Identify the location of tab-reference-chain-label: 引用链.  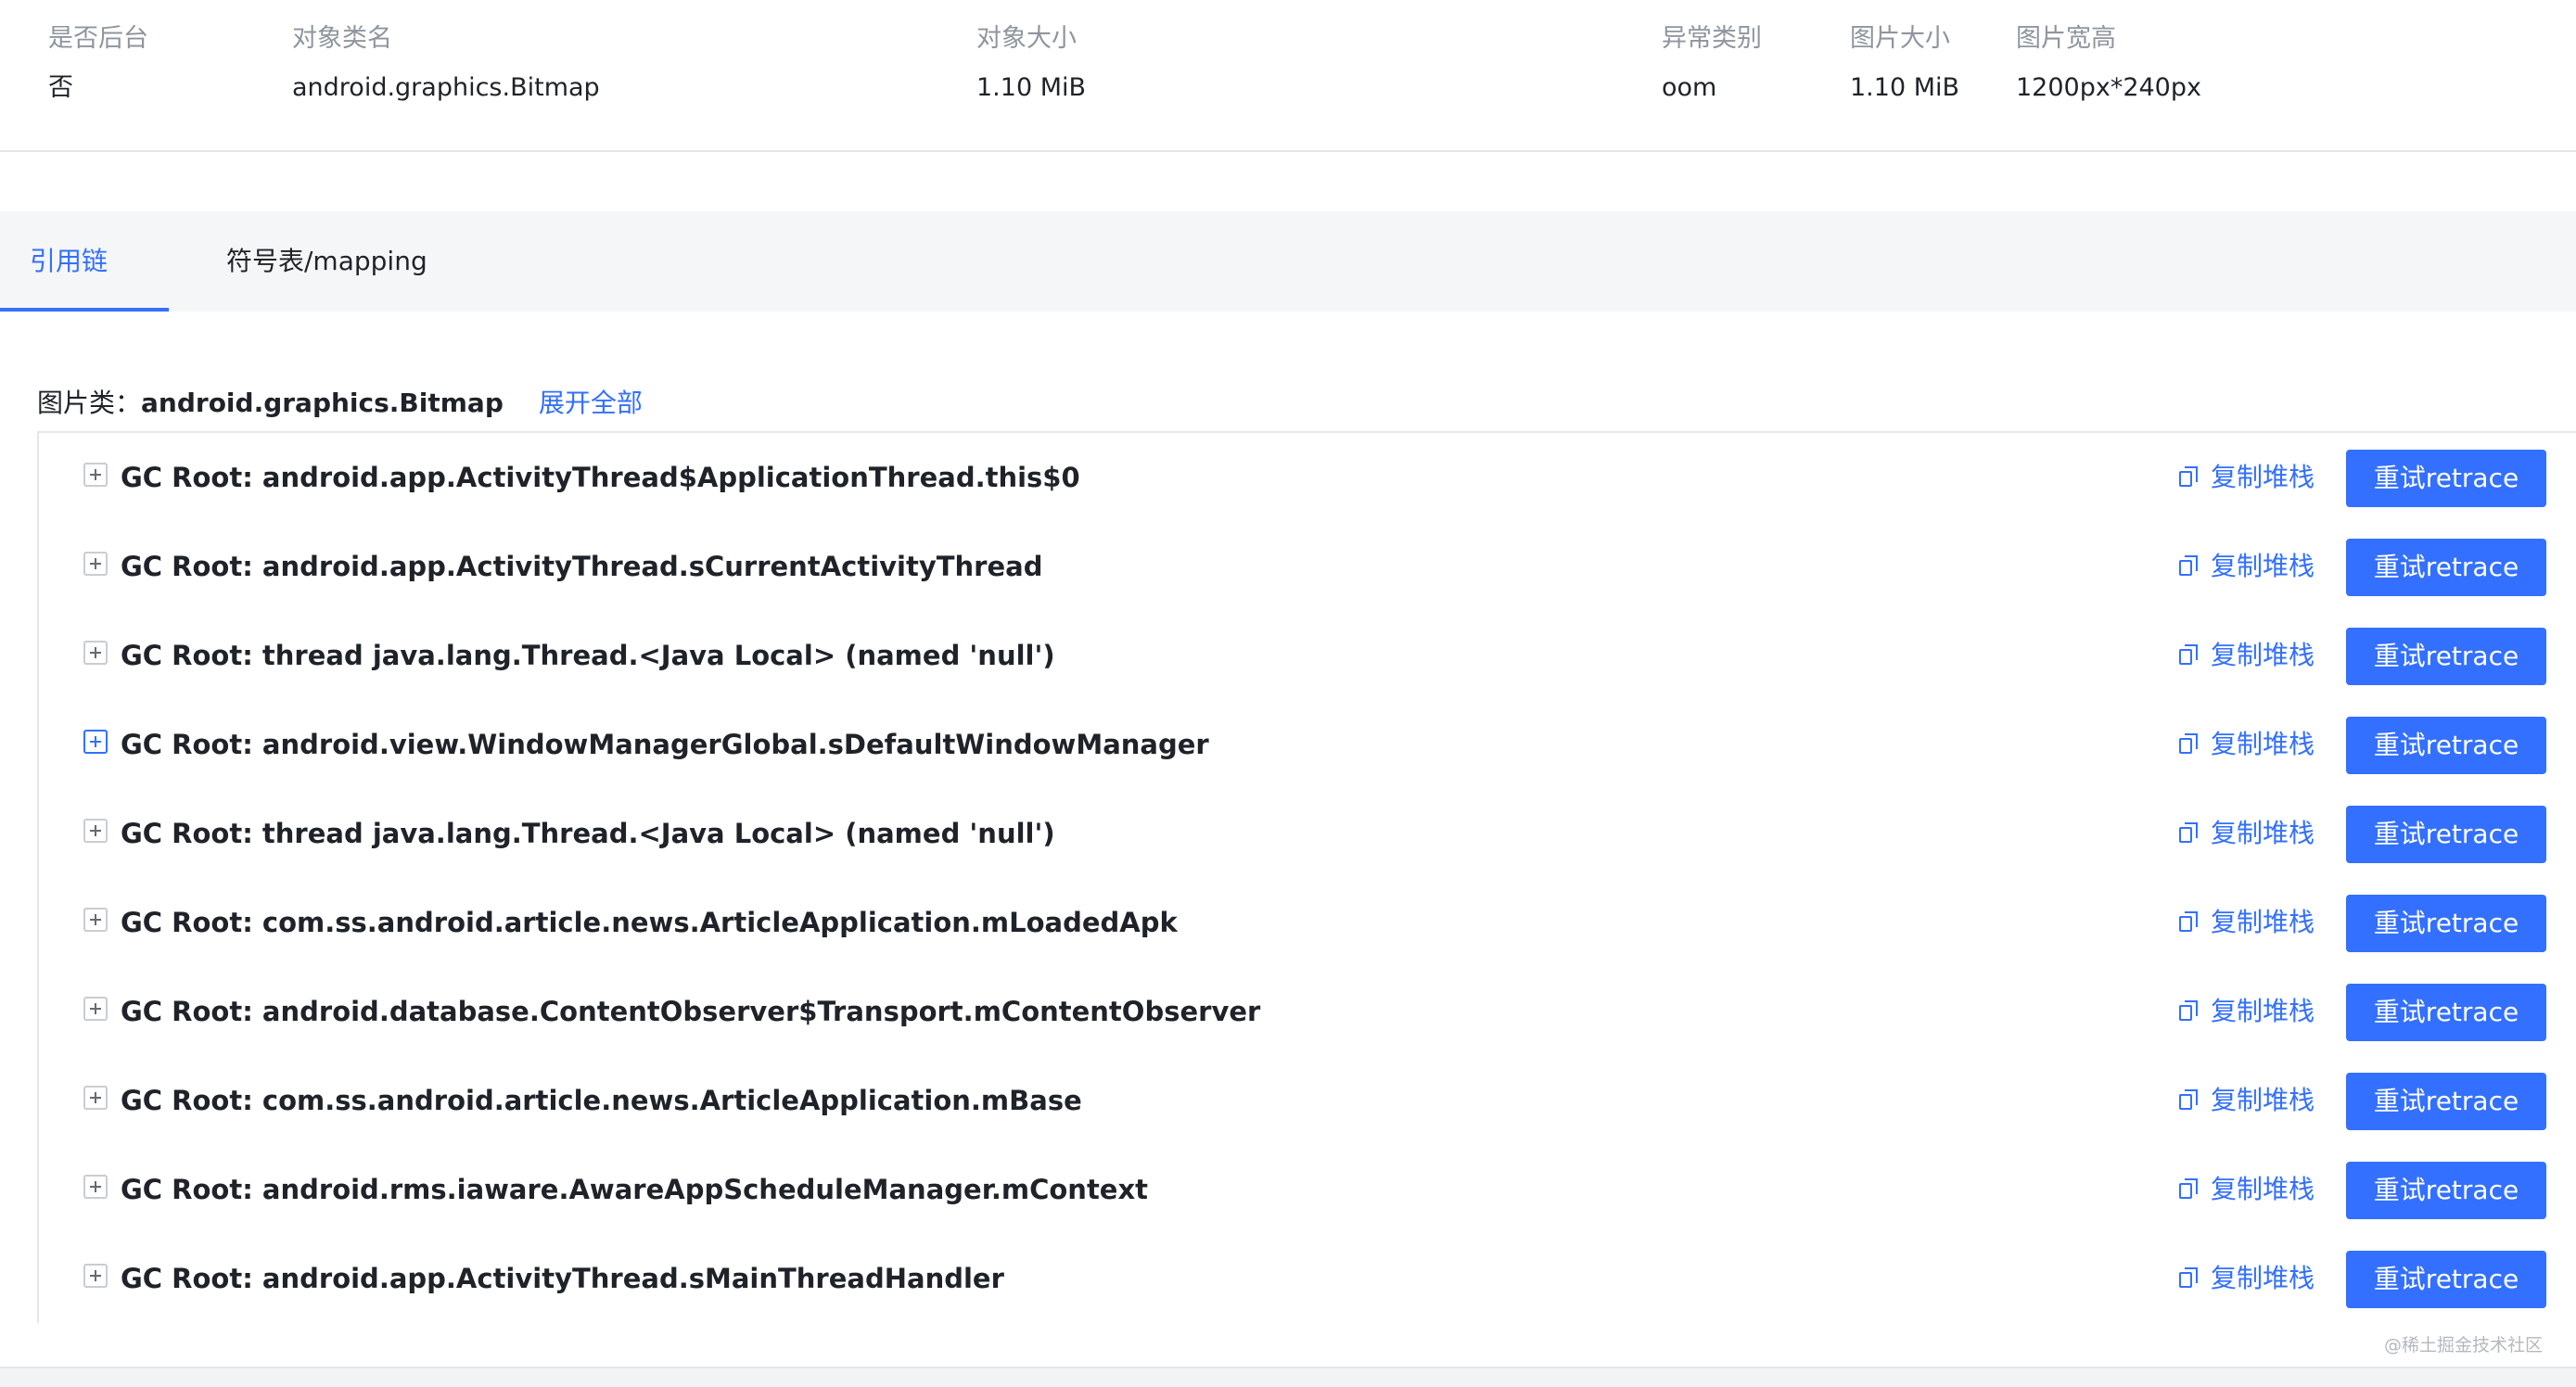
(69, 261).